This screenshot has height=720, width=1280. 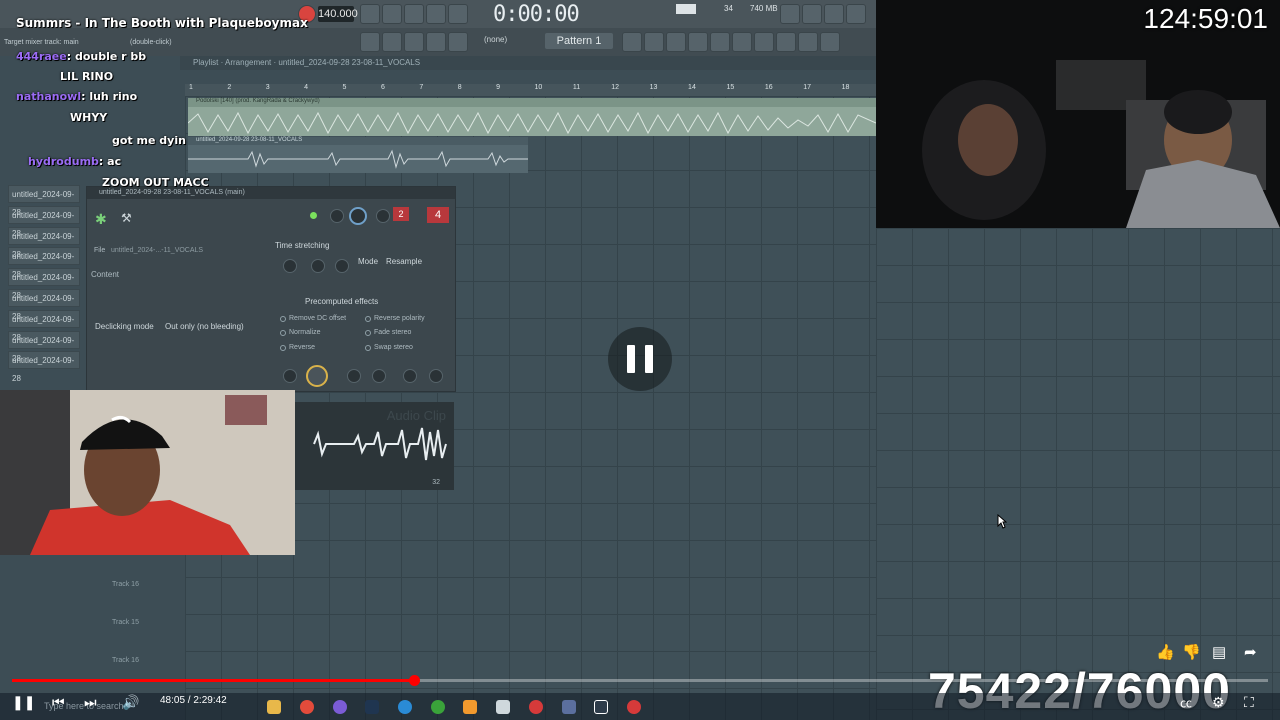 What do you see at coordinates (436, 42) in the screenshot?
I see `link-icon` at bounding box center [436, 42].